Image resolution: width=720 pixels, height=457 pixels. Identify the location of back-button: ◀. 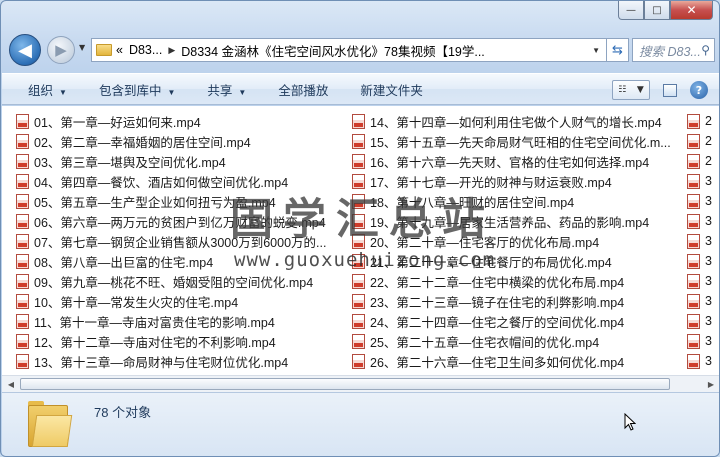
(25, 50).